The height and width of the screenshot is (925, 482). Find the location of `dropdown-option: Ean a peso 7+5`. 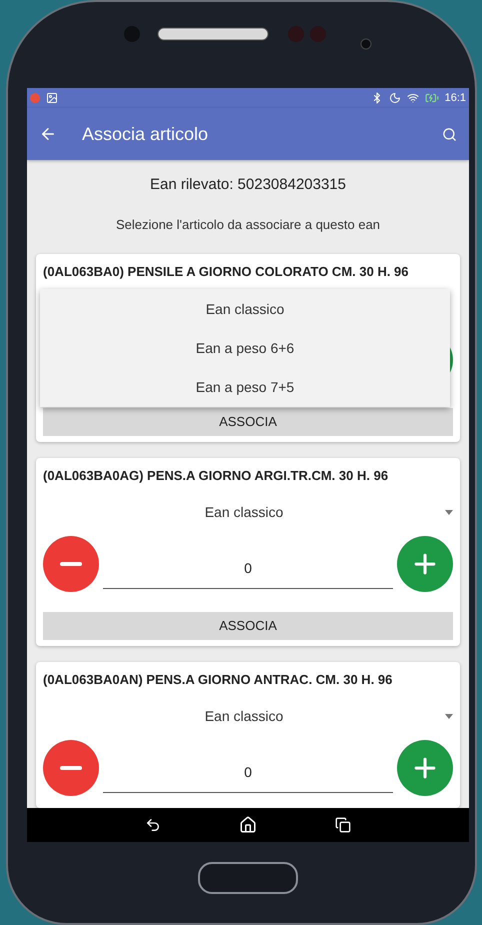

dropdown-option: Ean a peso 7+5 is located at coordinates (245, 387).